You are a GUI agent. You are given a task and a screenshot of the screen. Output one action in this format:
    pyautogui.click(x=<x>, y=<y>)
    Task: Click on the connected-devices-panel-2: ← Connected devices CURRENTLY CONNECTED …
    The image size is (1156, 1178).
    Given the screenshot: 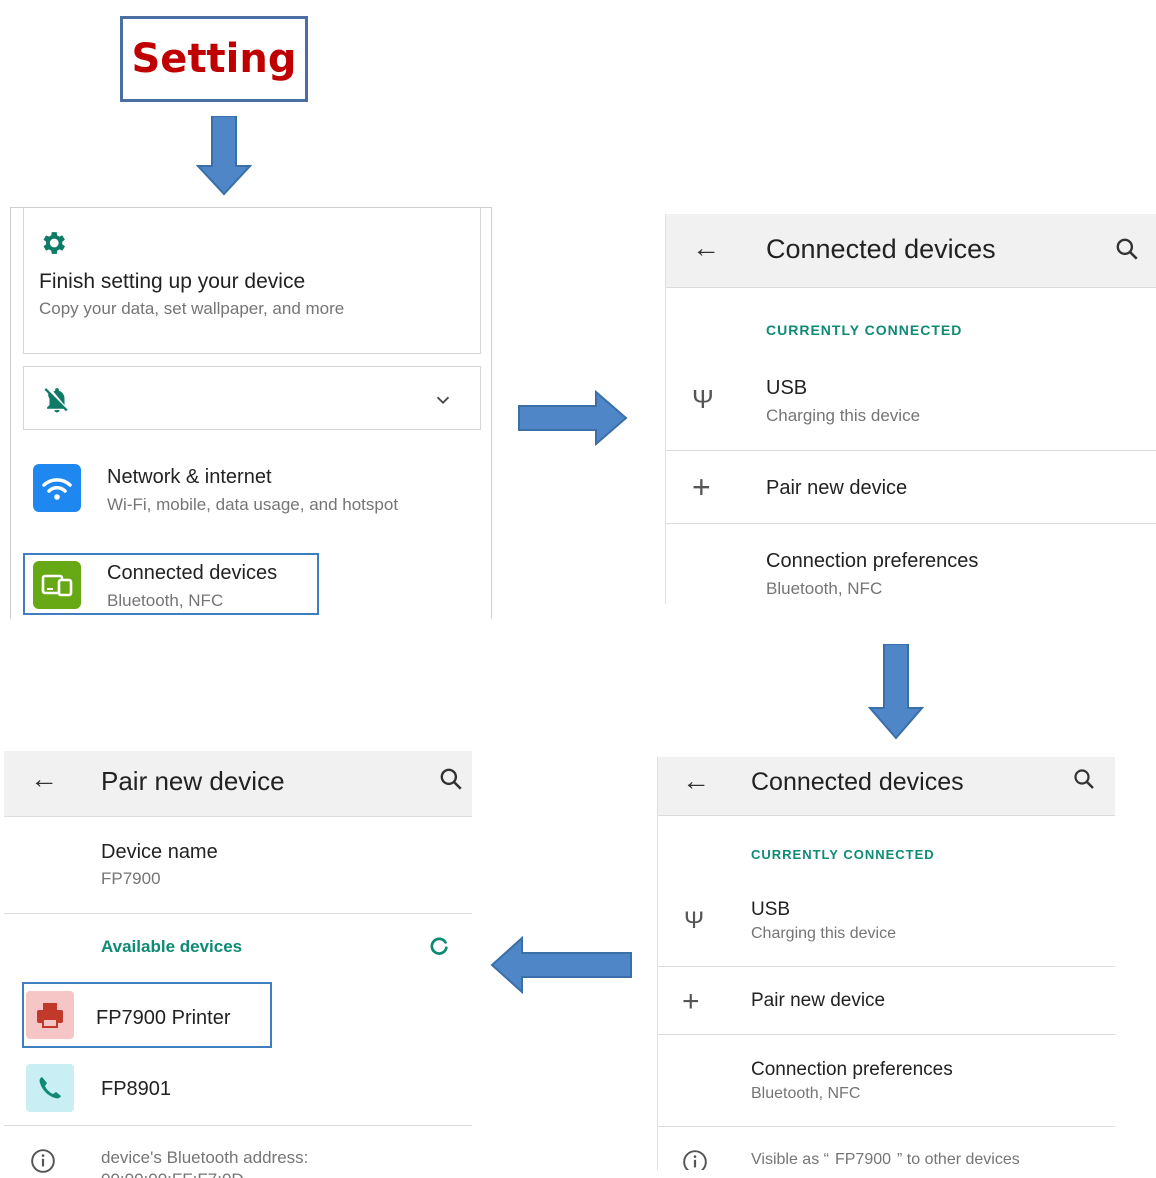 What is the action you would take?
    pyautogui.click(x=886, y=963)
    